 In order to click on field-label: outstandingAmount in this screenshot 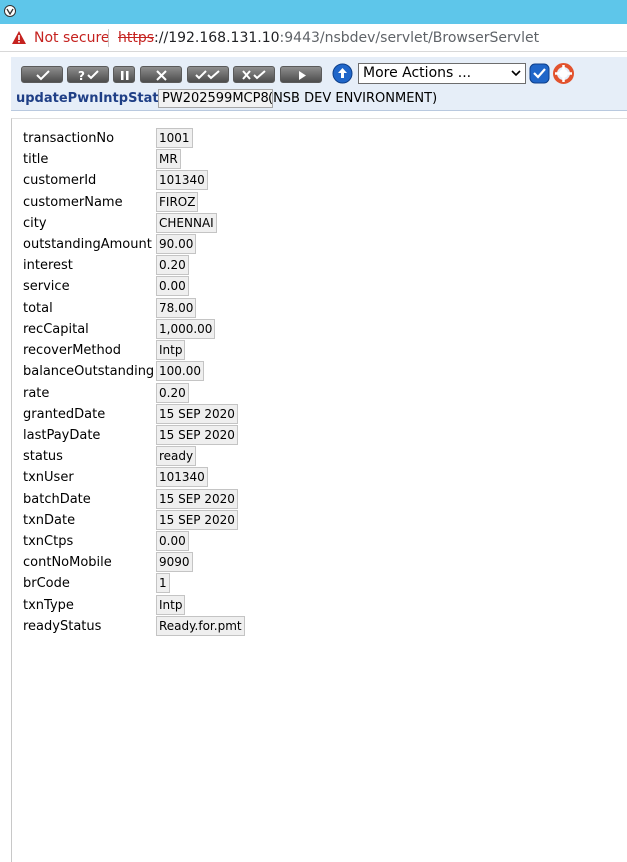, I will do `click(87, 244)`.